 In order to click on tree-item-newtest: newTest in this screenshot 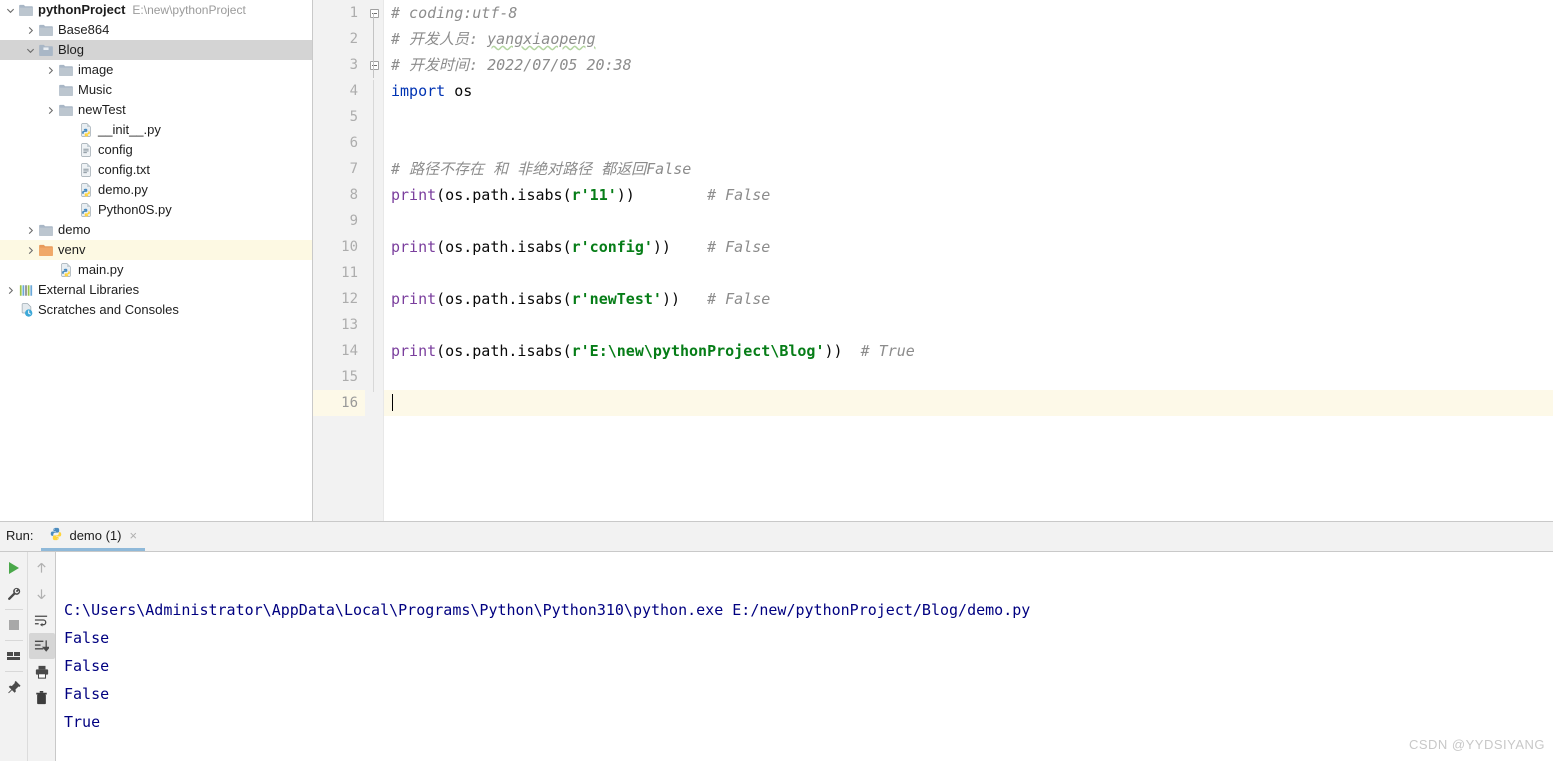, I will do `click(156, 110)`.